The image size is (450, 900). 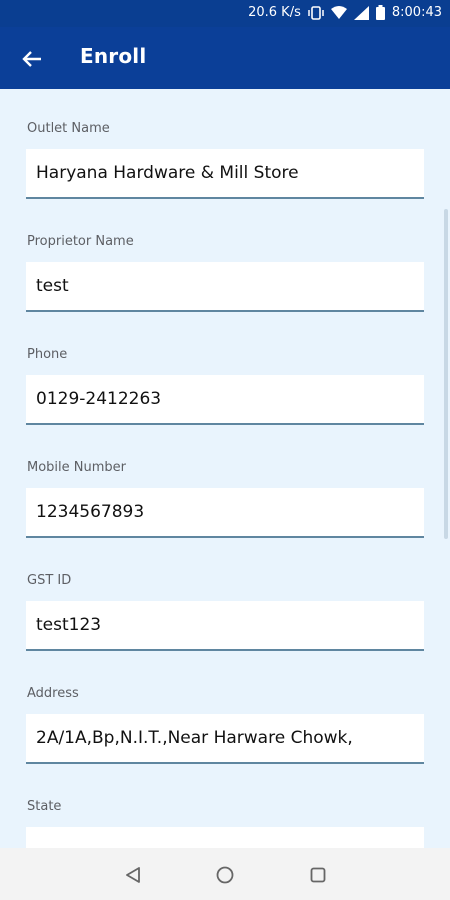 What do you see at coordinates (361, 12) in the screenshot?
I see `signal-icon` at bounding box center [361, 12].